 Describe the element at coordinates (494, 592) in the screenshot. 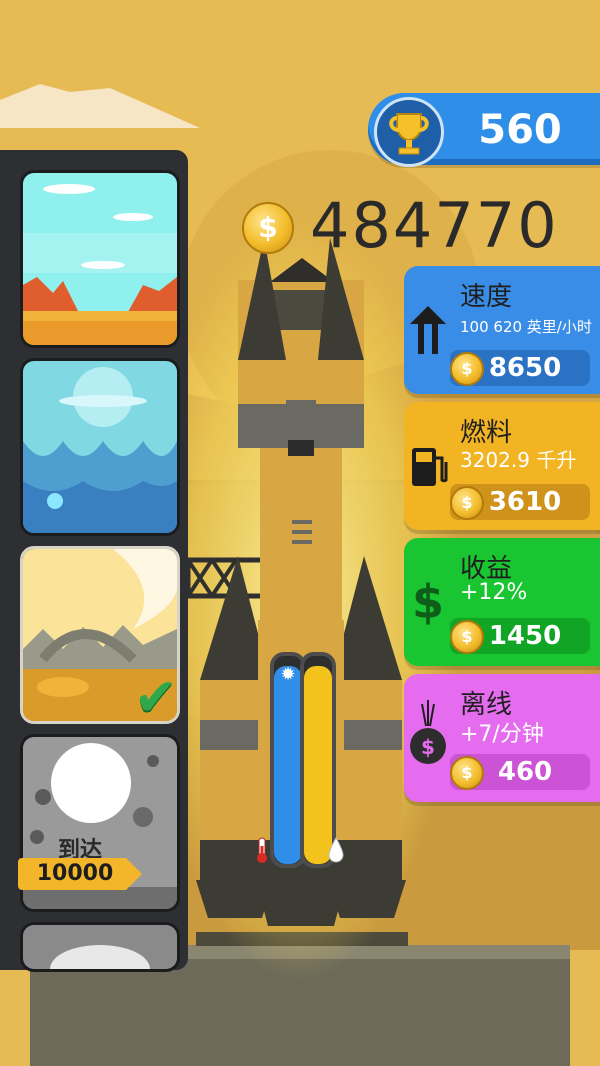

I see `income-subtitle: +12%` at that location.